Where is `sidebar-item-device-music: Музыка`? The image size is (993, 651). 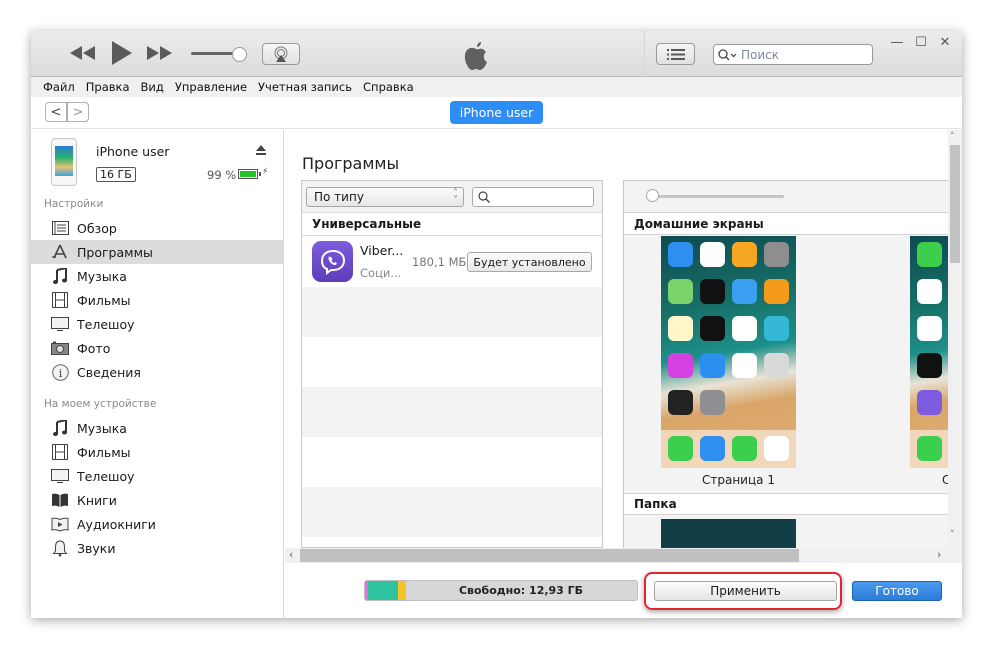
sidebar-item-device-music: Музыка is located at coordinates (157, 428).